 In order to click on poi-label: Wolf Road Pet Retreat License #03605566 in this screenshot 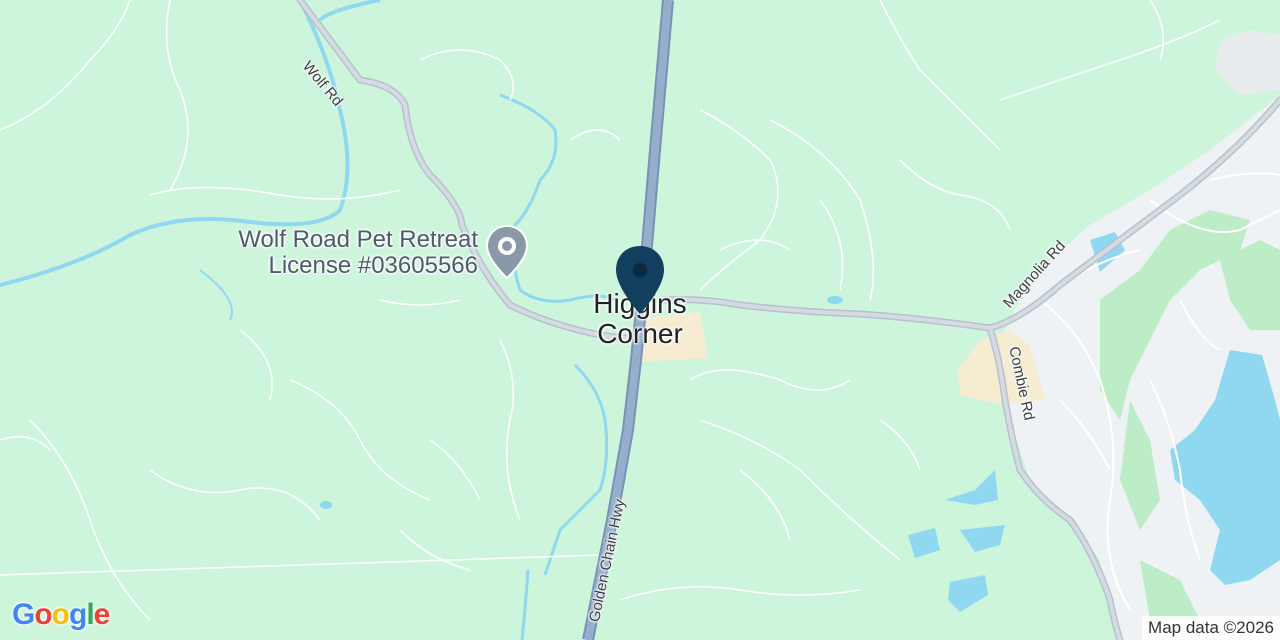, I will do `click(358, 253)`.